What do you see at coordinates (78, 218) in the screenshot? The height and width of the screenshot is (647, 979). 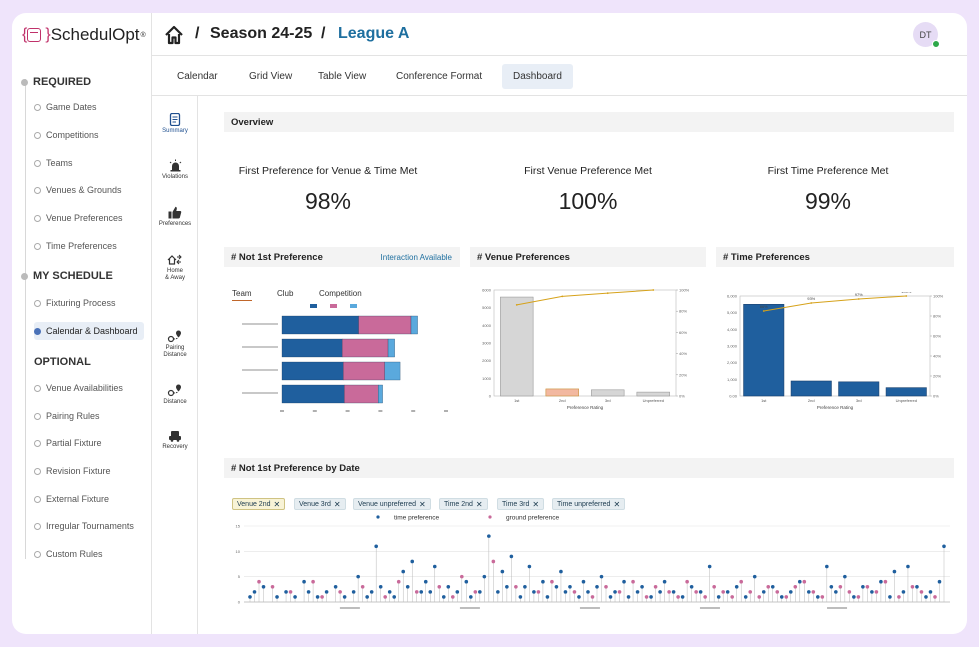 I see `sidebar-item-venue-preferences: Venue Preferences` at bounding box center [78, 218].